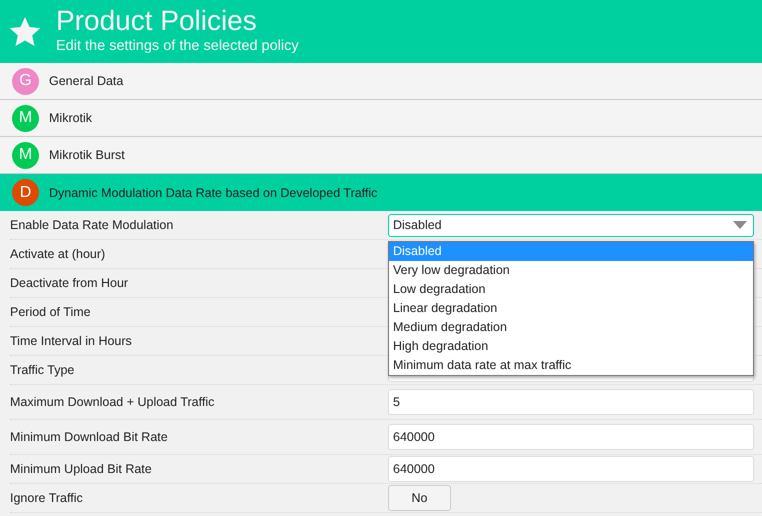  What do you see at coordinates (419, 498) in the screenshot?
I see `toggle-button: No` at bounding box center [419, 498].